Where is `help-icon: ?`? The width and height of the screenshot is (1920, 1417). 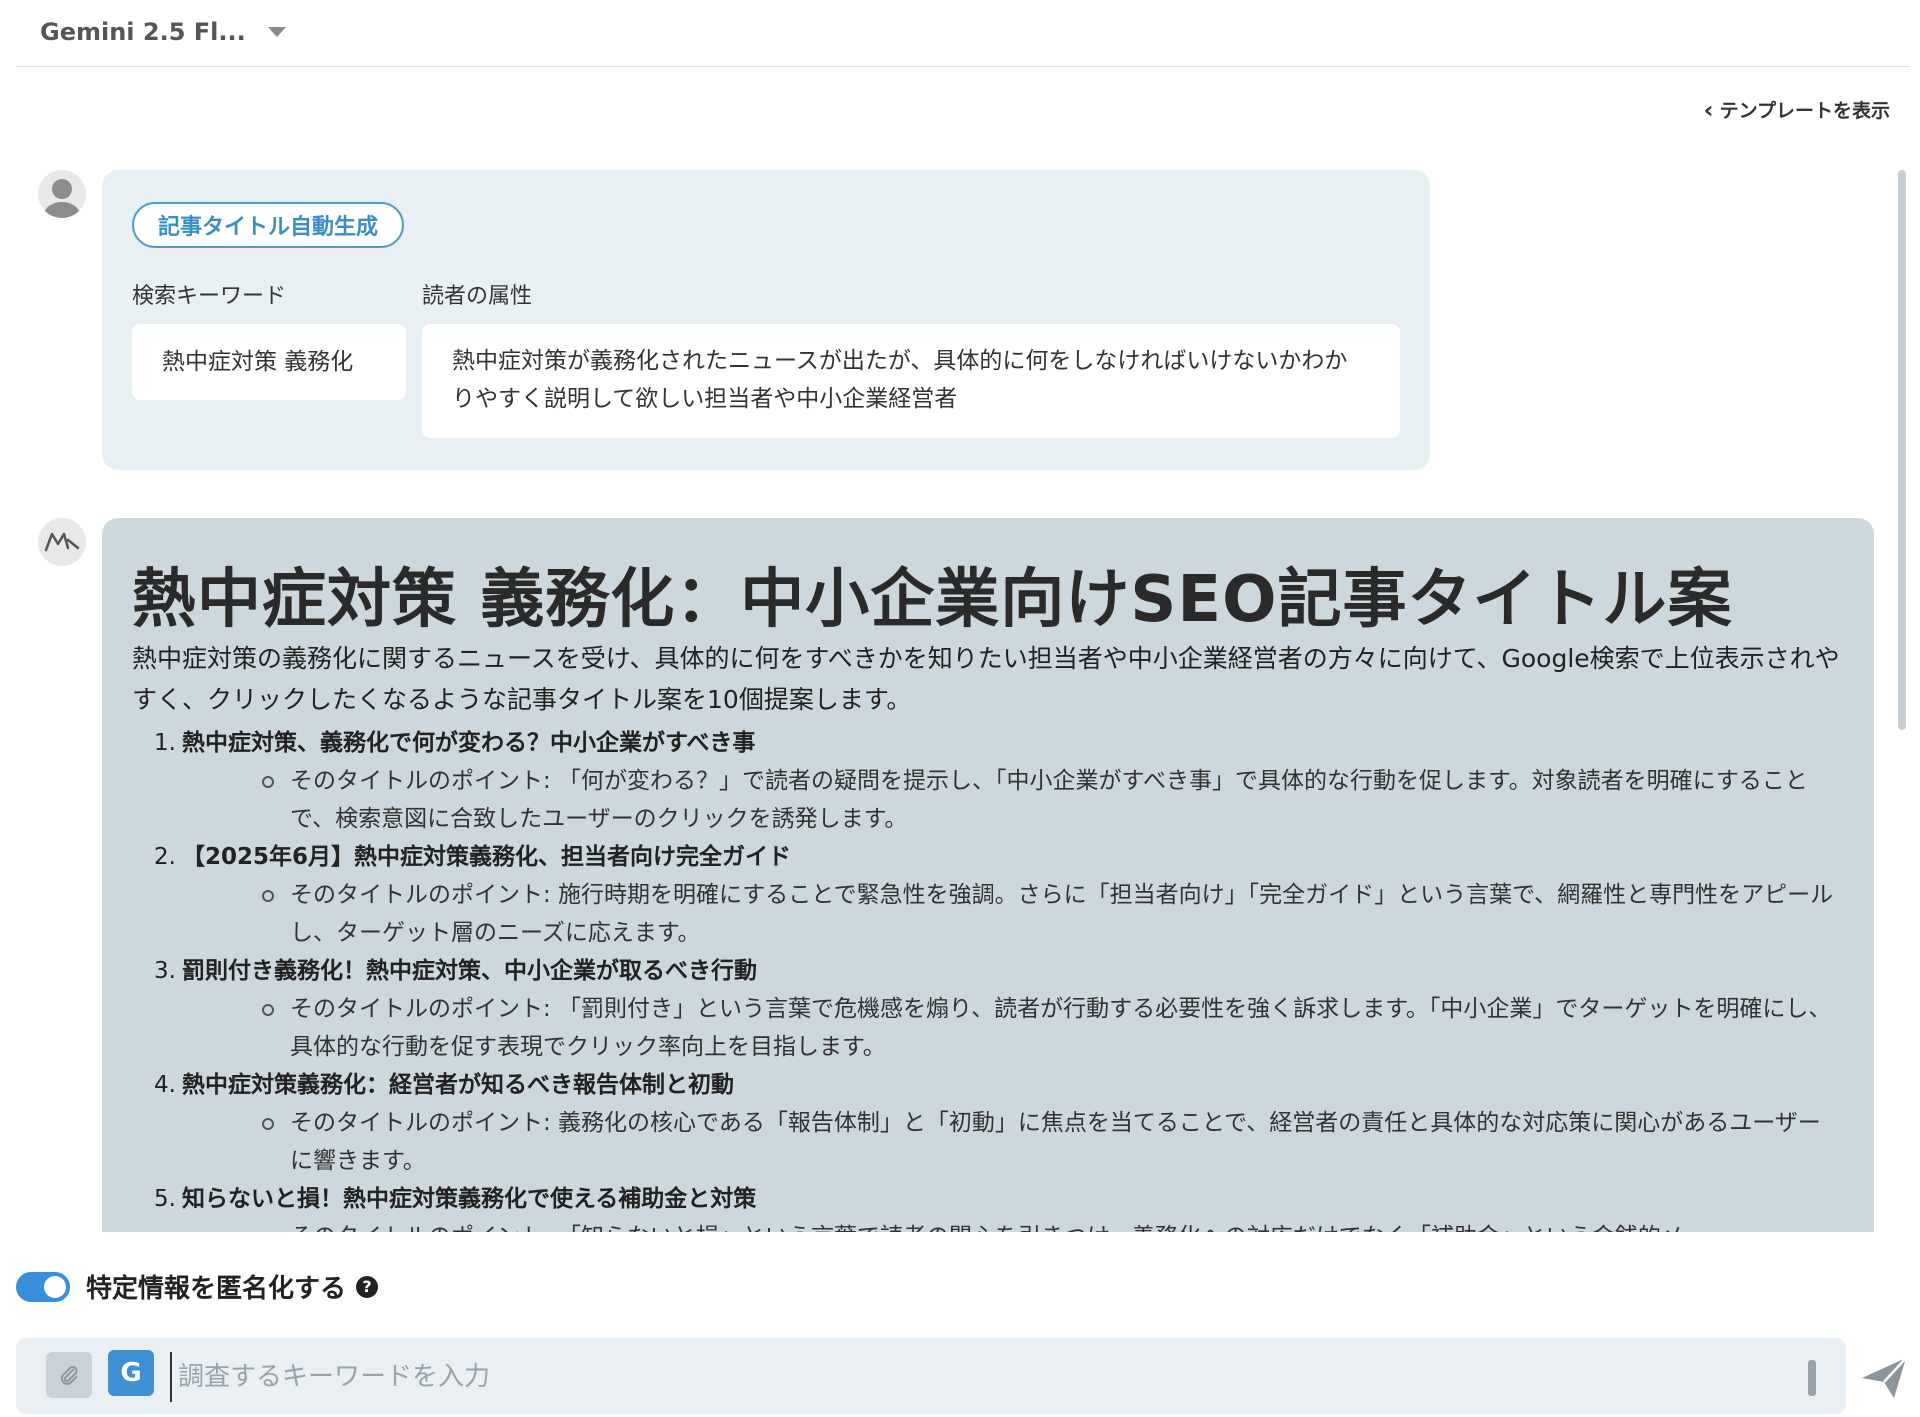 help-icon: ? is located at coordinates (367, 1286).